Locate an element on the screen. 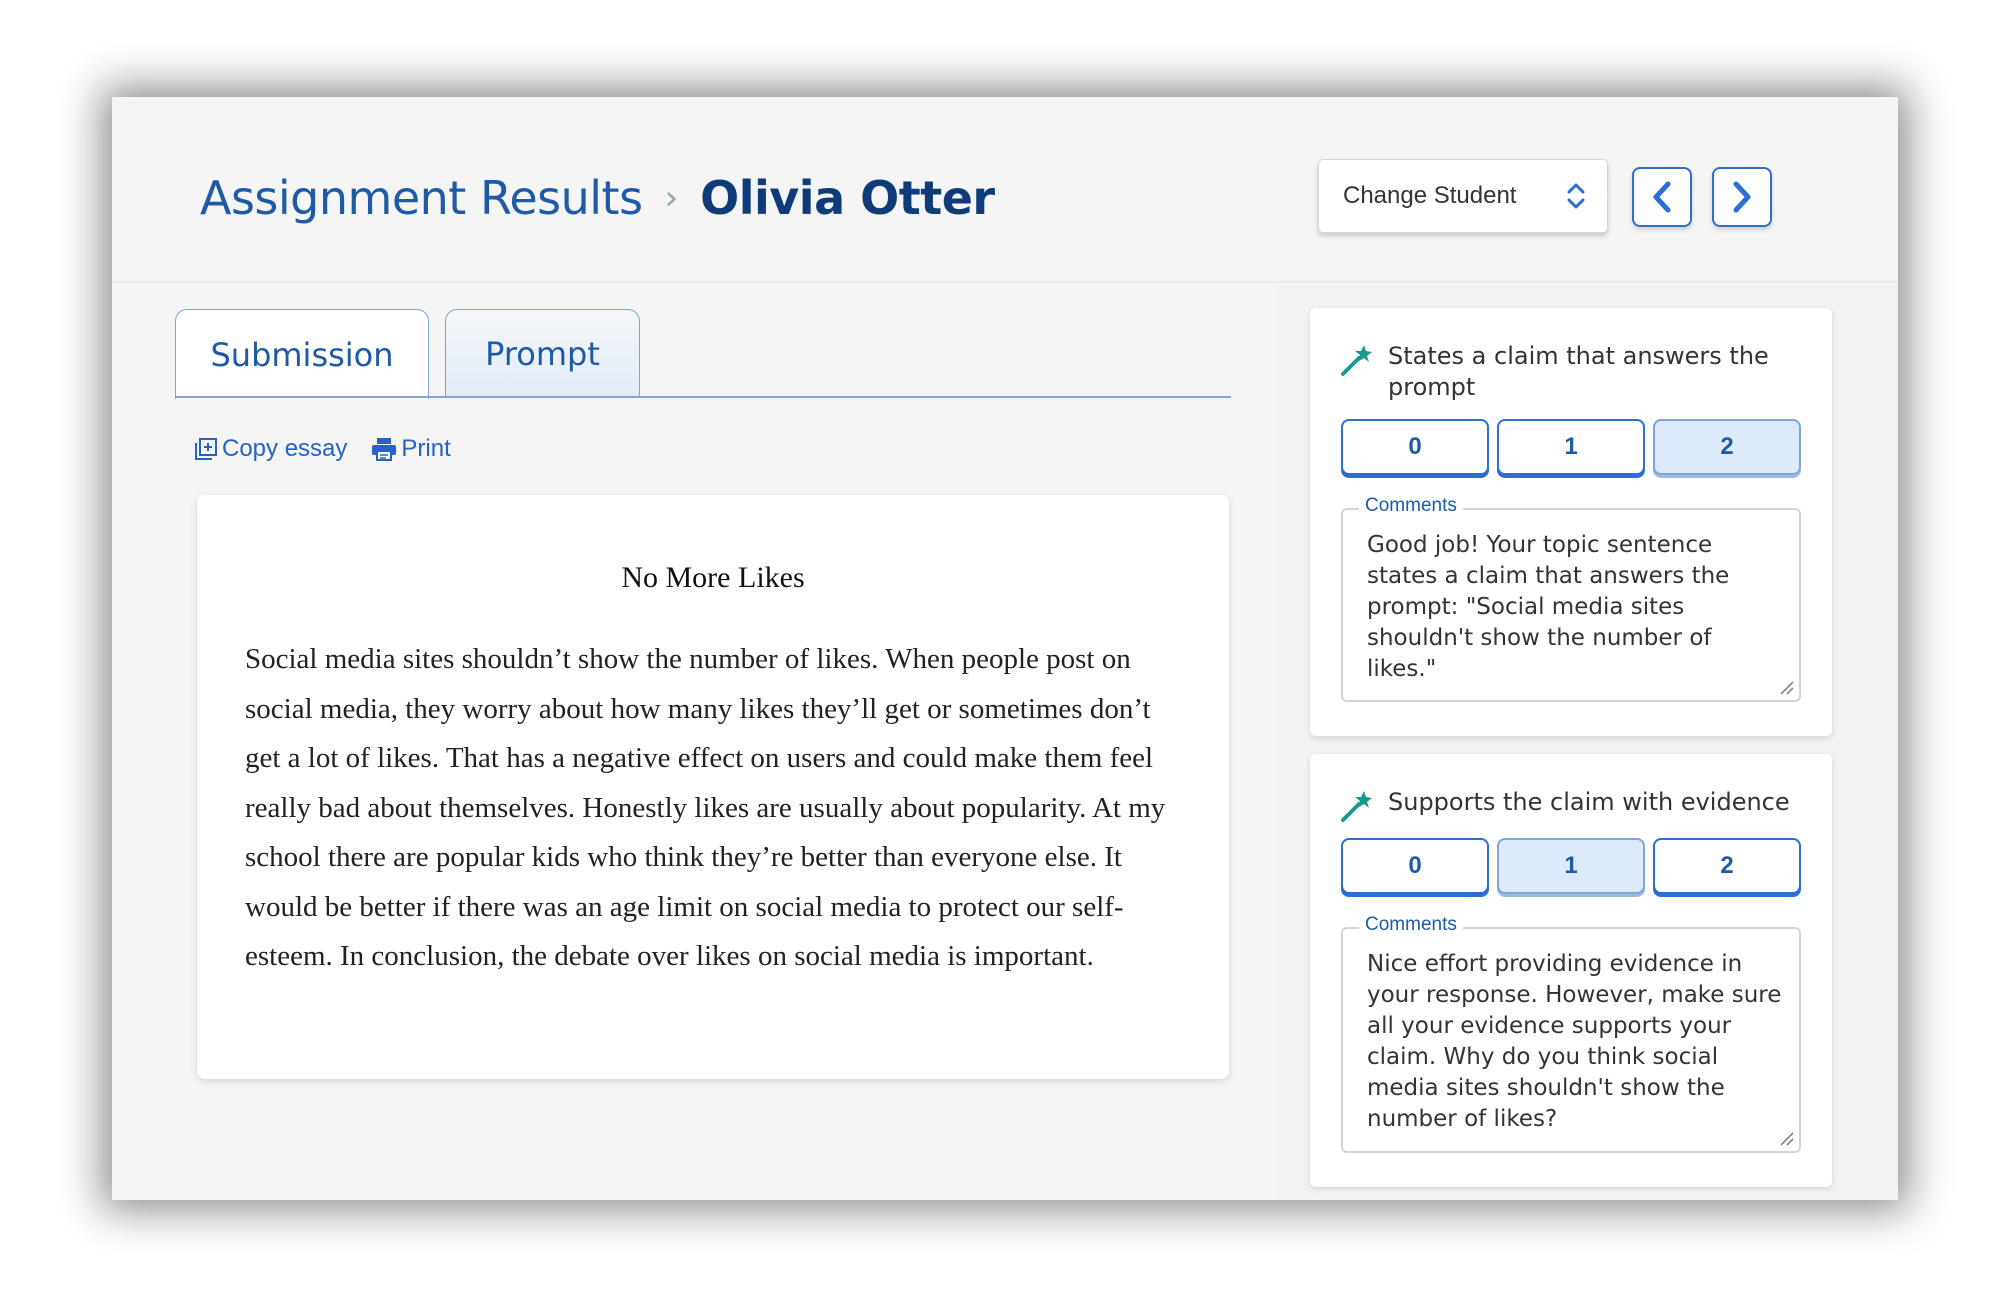  rubric-criterion: Supports the claim with evidence is located at coordinates (1589, 802).